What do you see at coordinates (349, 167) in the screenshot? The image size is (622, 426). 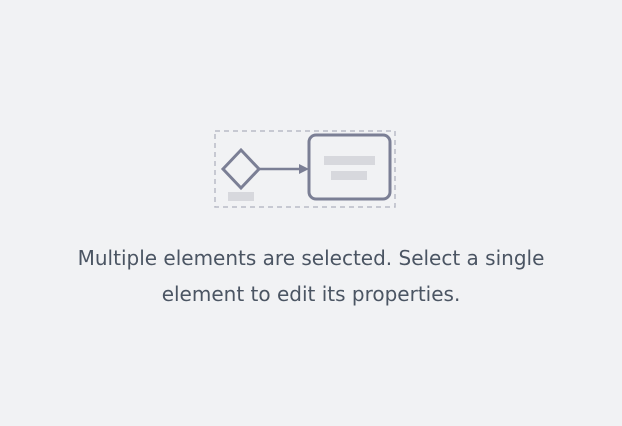 I see `task-shape` at bounding box center [349, 167].